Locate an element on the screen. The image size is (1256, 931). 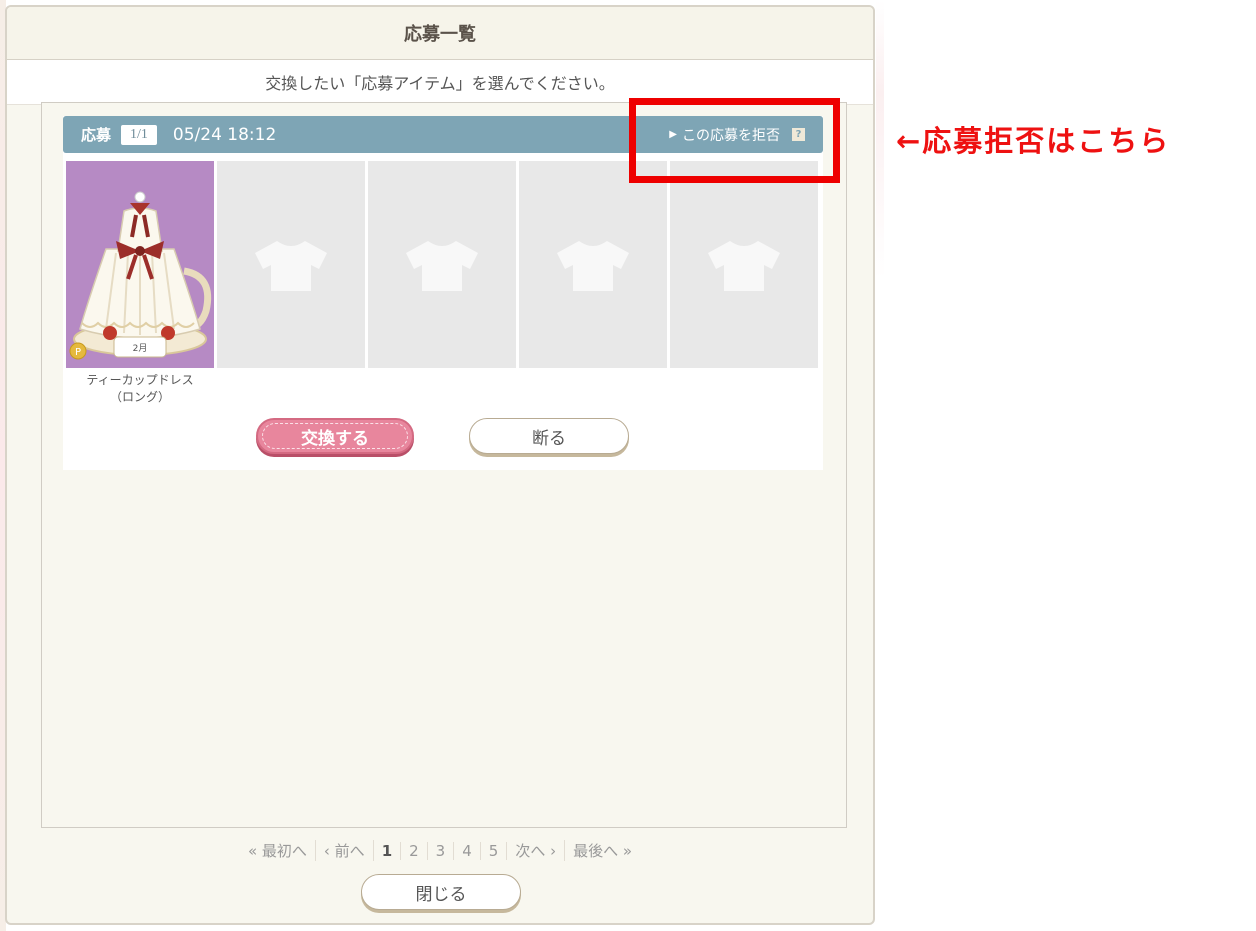
pagination: « 最初へ ‹ 前へ 1 2 3 4 5 次へ › 最後へ » is located at coordinates (440, 850).